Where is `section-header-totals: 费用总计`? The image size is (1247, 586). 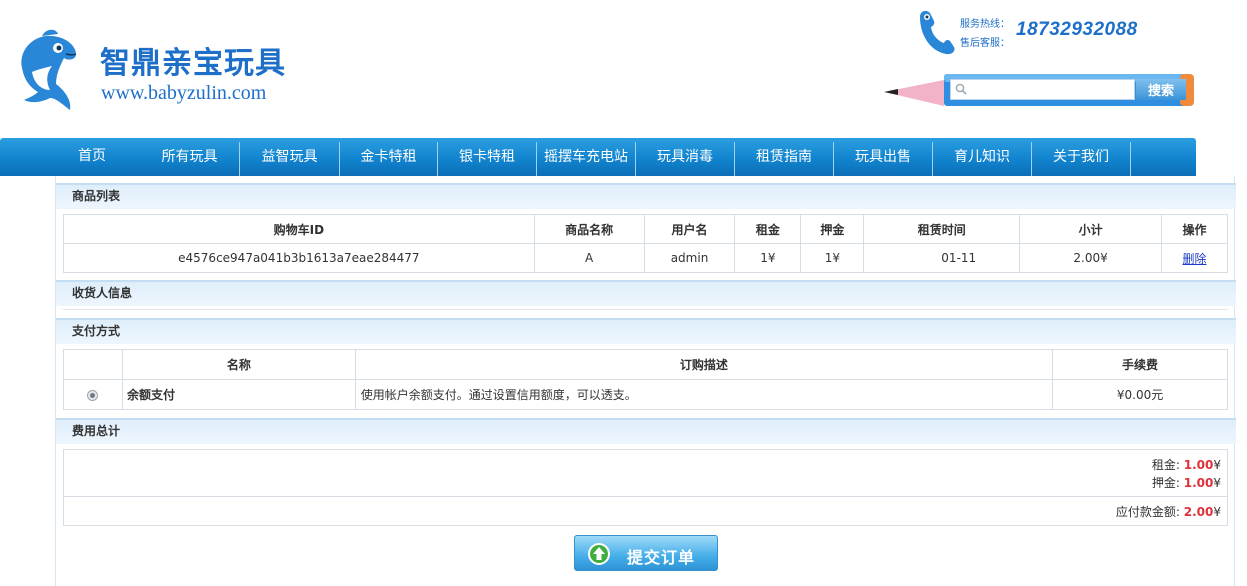 section-header-totals: 费用总计 is located at coordinates (646, 431).